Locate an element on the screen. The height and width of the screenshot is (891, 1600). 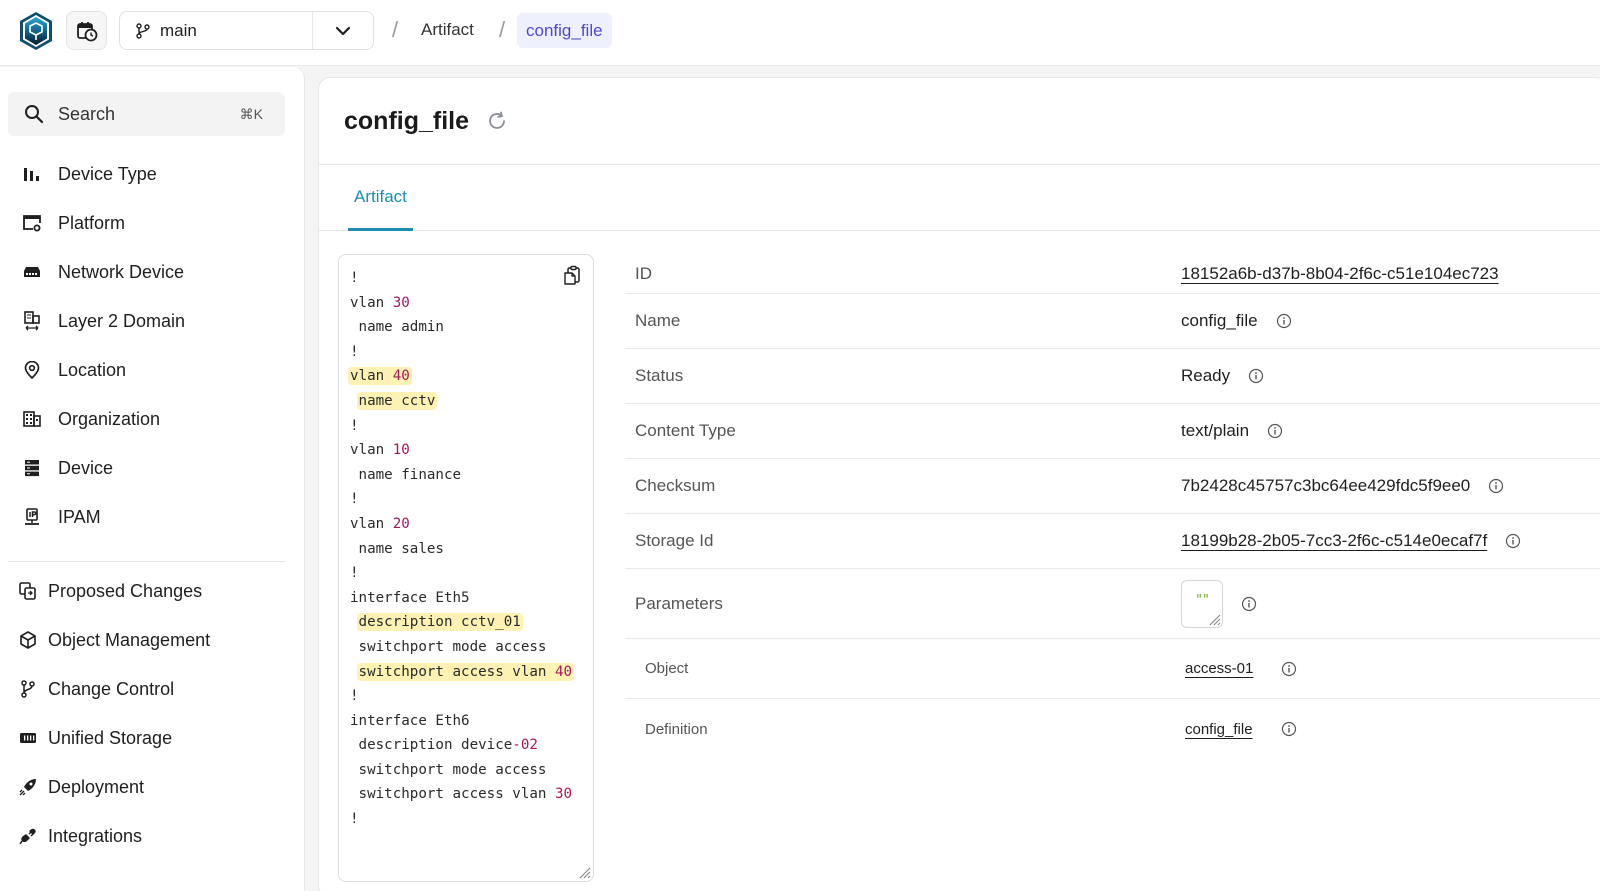
property-label: Parameters is located at coordinates (679, 603).